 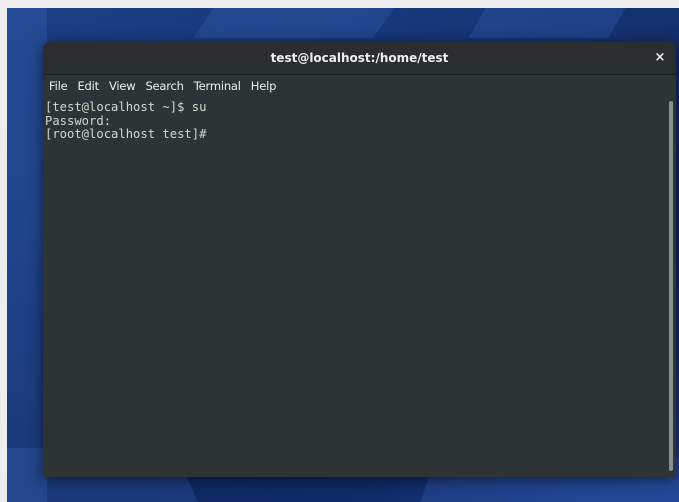 What do you see at coordinates (126, 134) in the screenshot?
I see `terminal-line: [root@localhost test]#` at bounding box center [126, 134].